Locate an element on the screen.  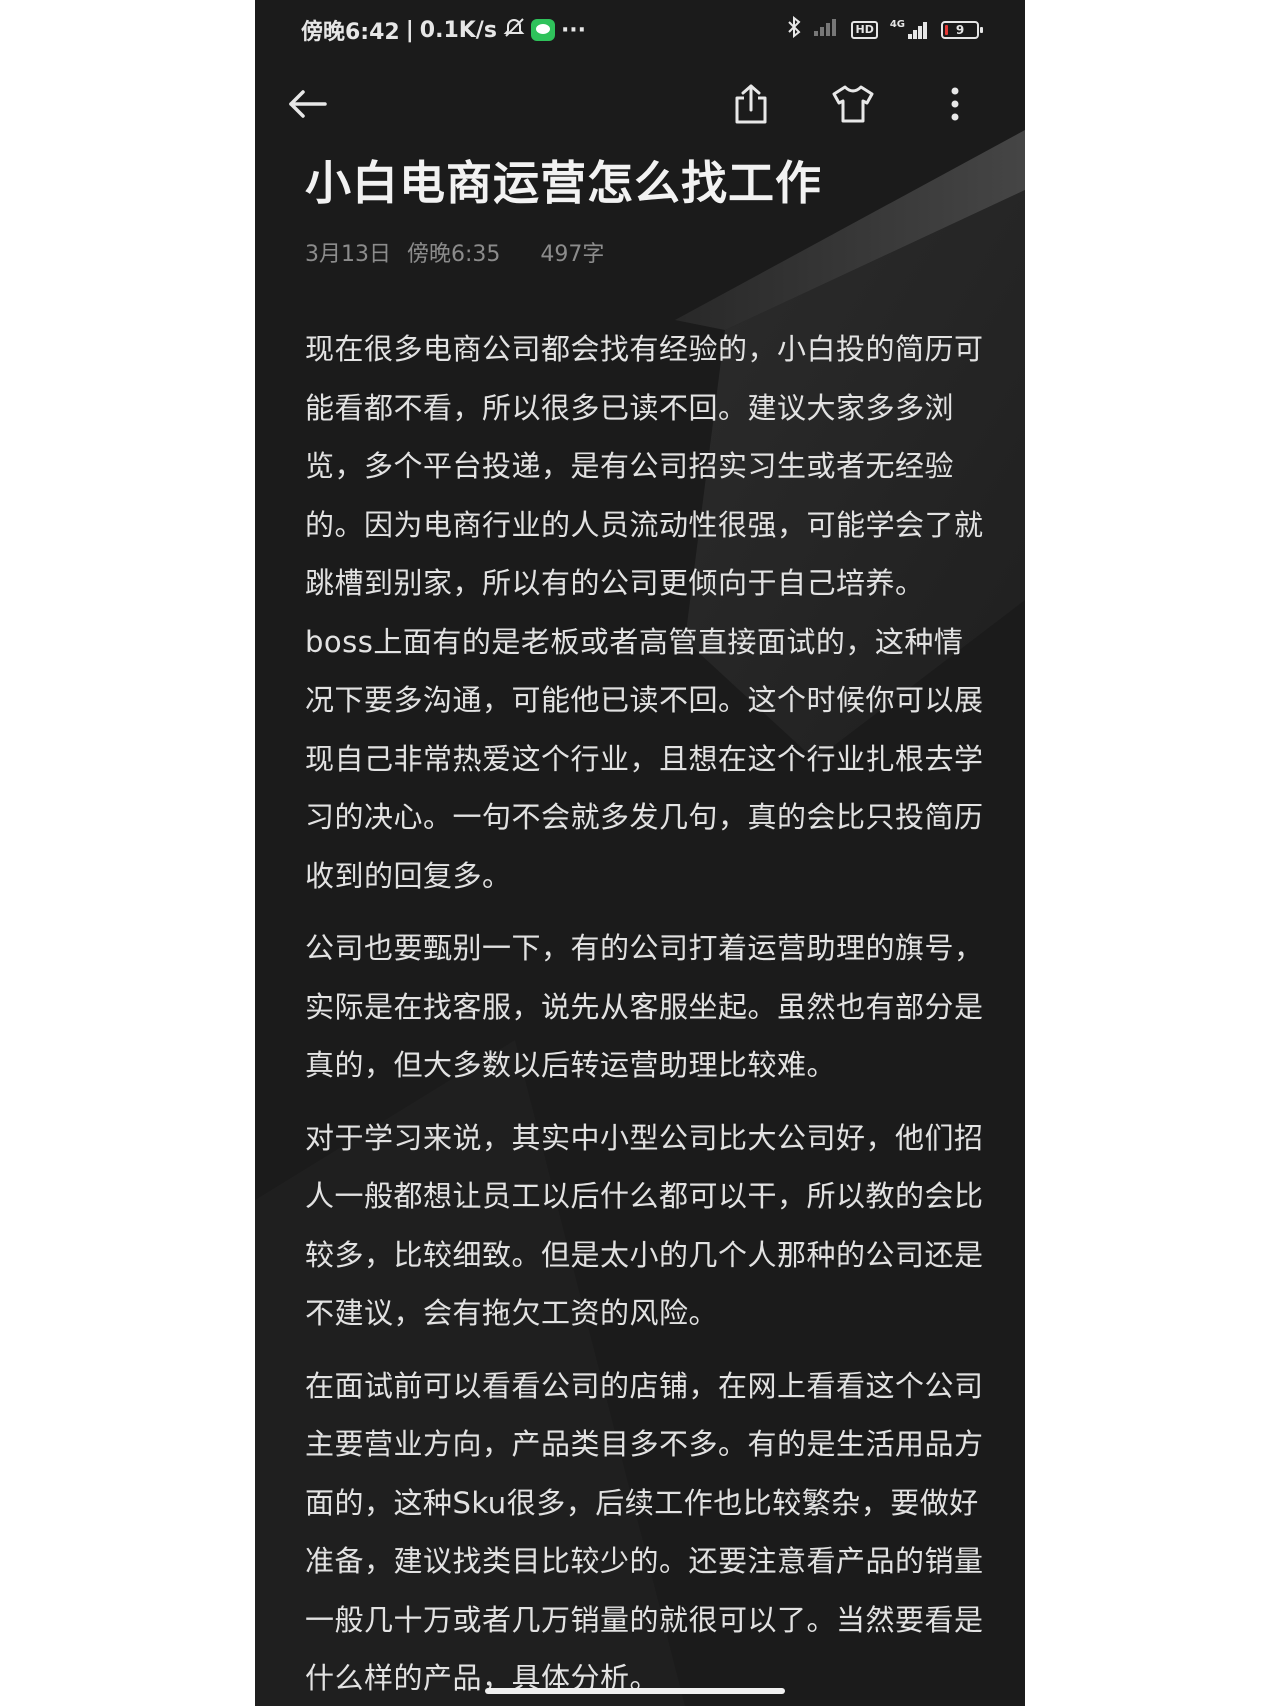
share-button is located at coordinates (751, 104).